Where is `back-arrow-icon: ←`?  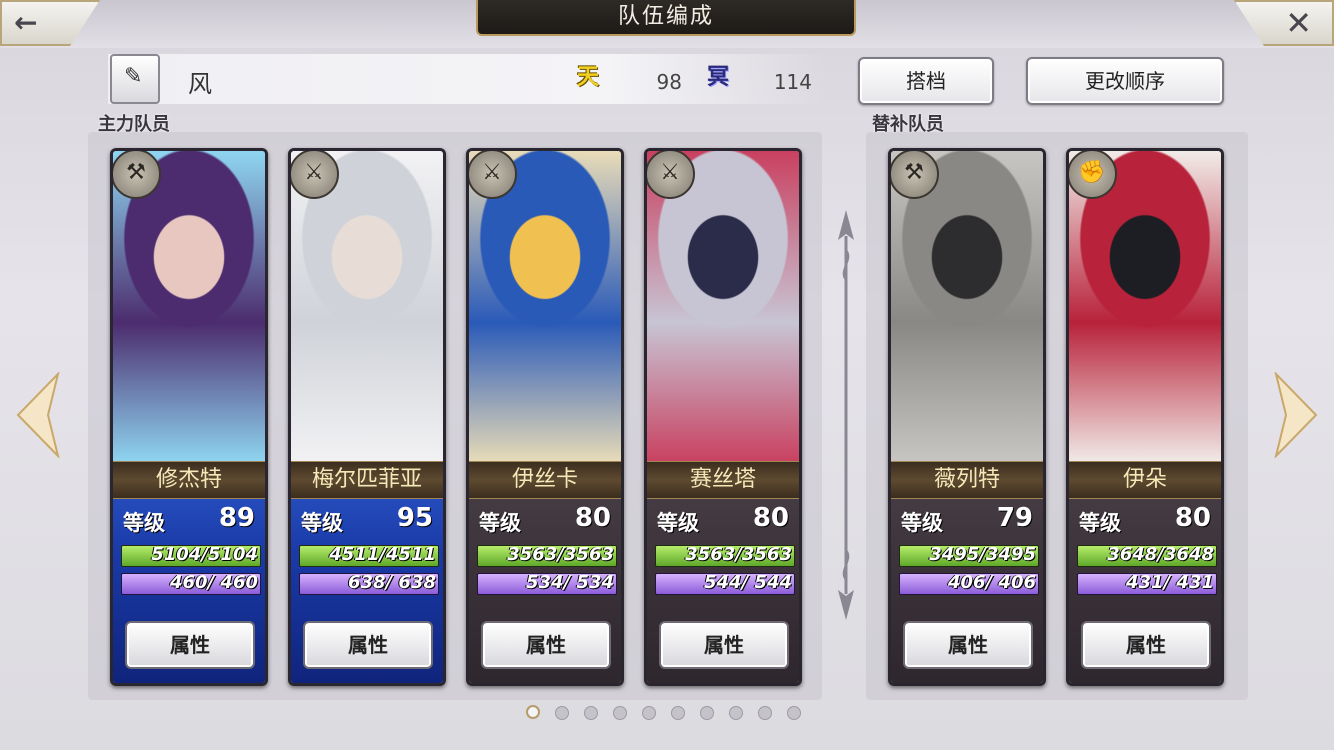
back-arrow-icon: ← is located at coordinates (26, 22).